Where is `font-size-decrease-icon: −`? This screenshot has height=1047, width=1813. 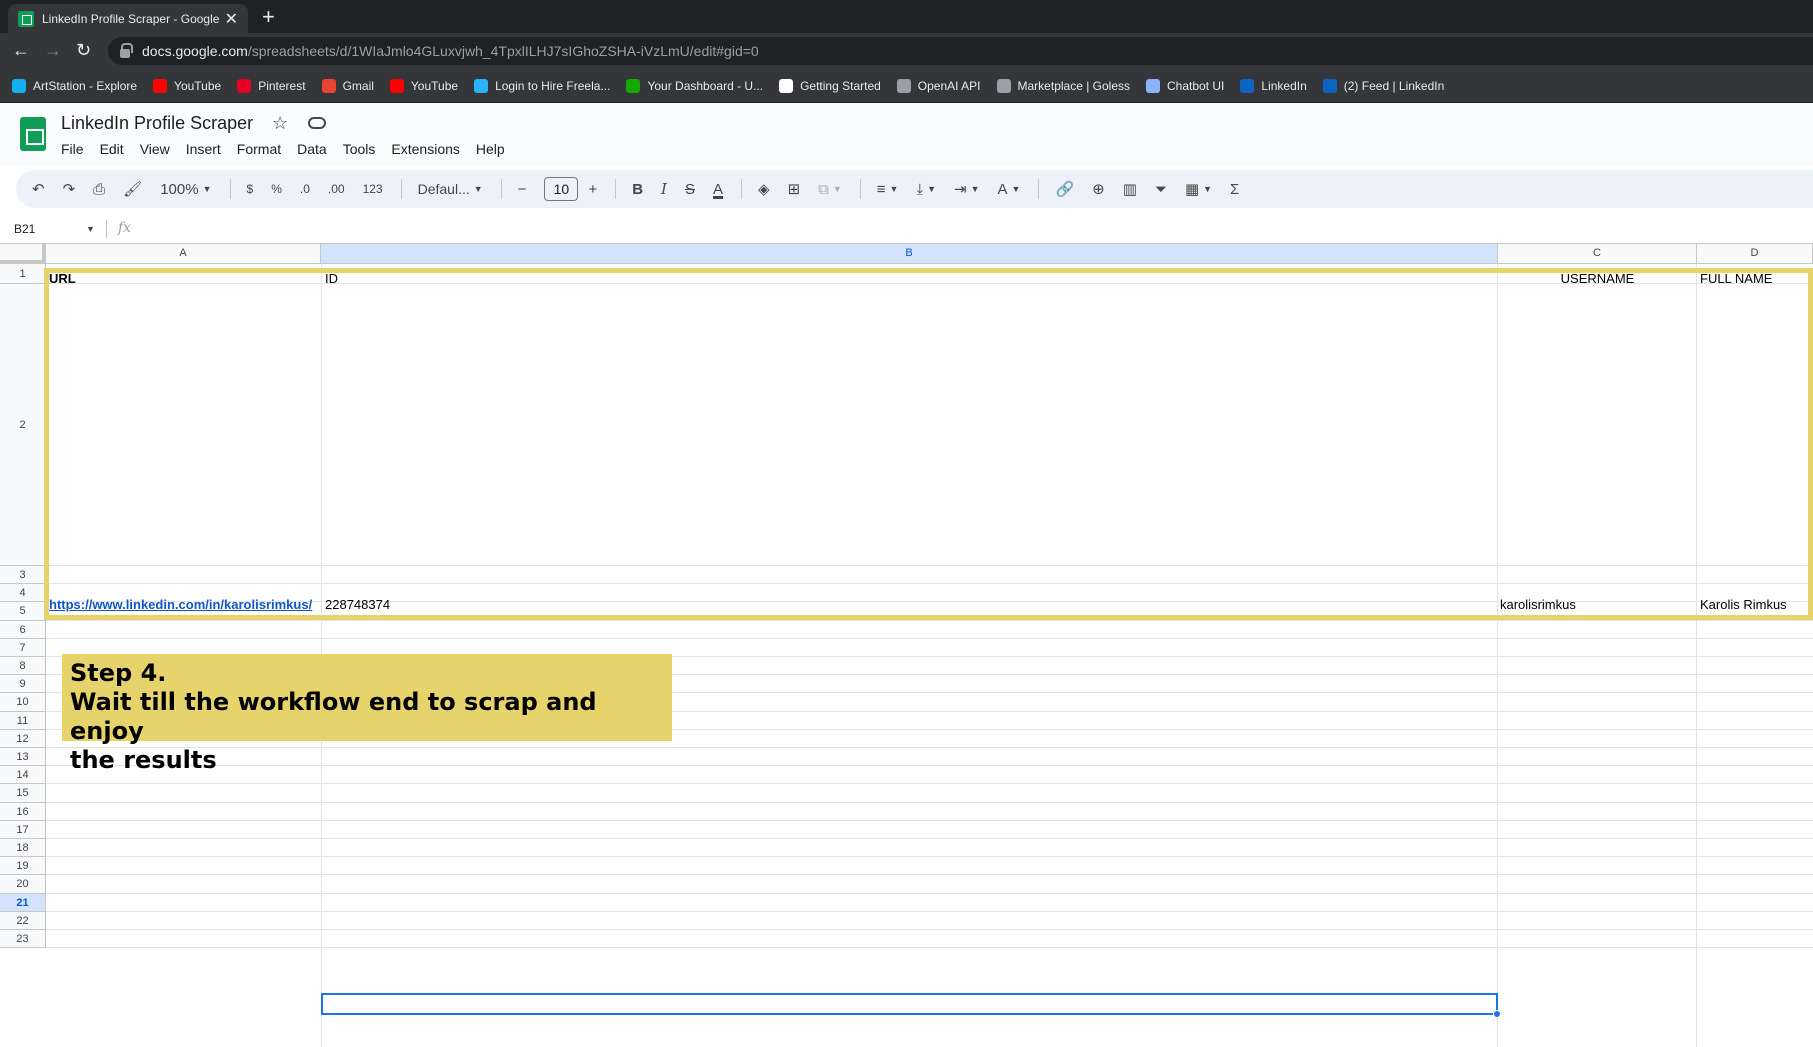 font-size-decrease-icon: − is located at coordinates (522, 189).